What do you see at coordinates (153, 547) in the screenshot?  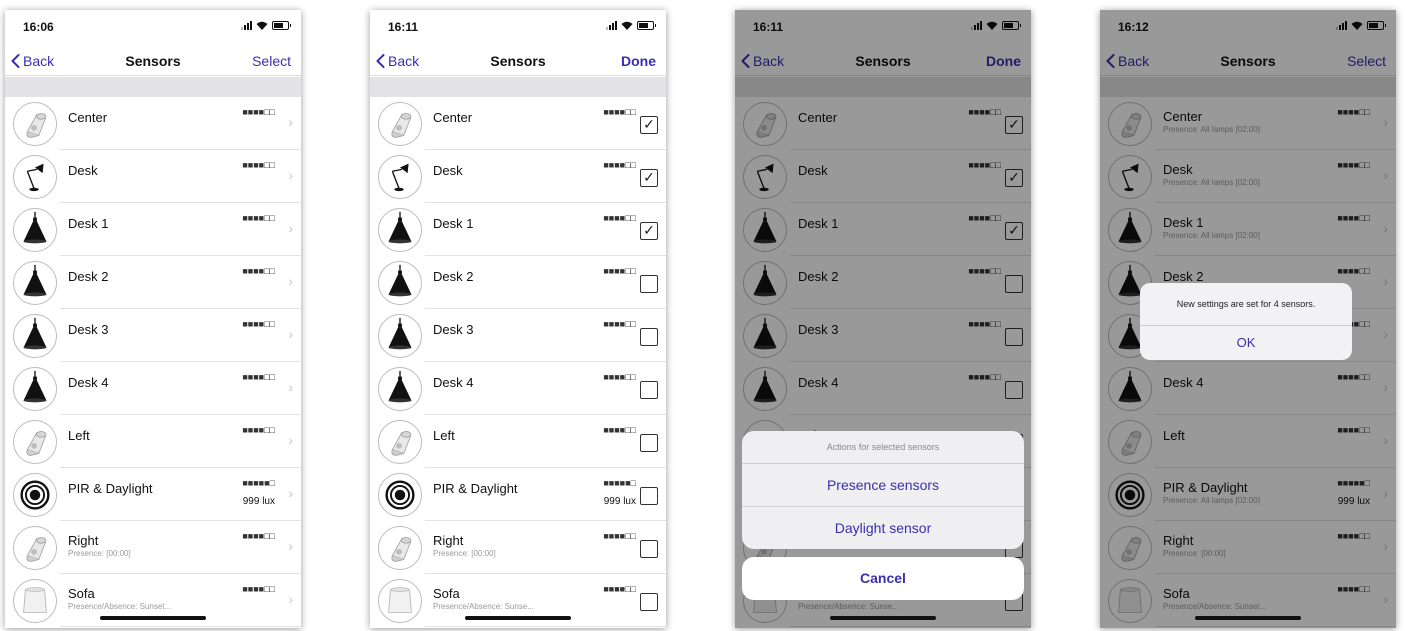 I see `sensor-row: Right Presence: [00:00] ■■■■□□ ›` at bounding box center [153, 547].